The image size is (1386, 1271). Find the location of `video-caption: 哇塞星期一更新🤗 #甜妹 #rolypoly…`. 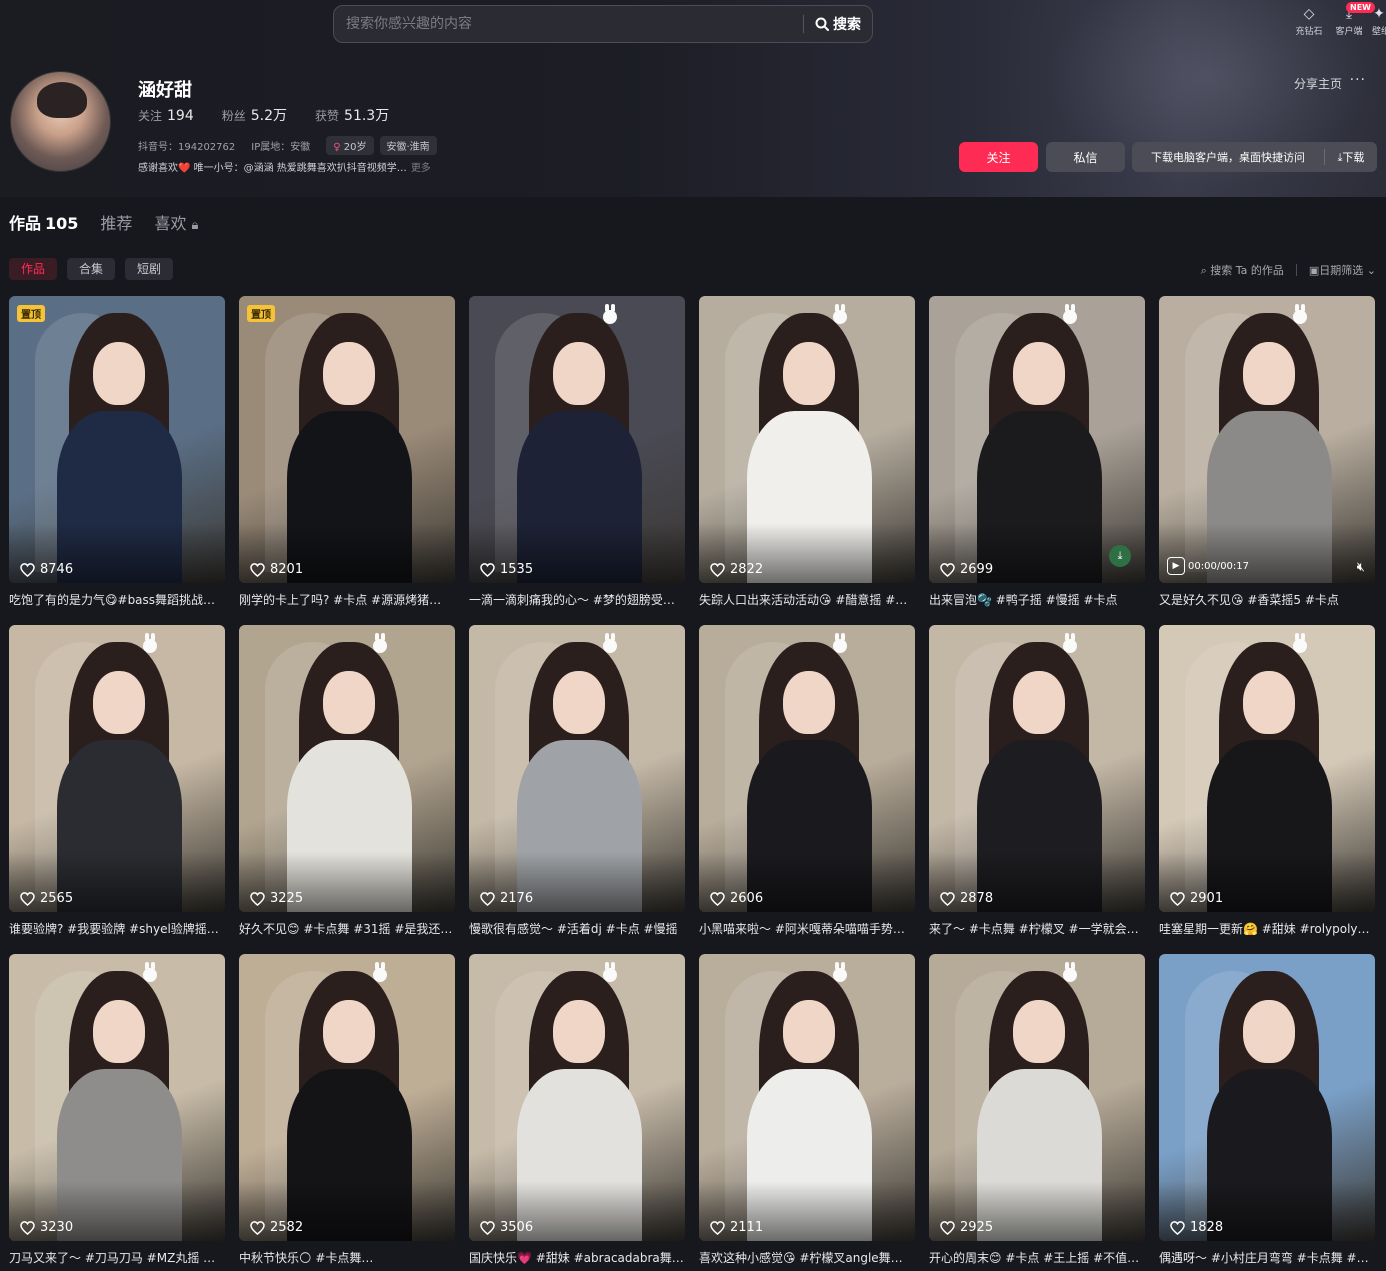

video-caption: 哇塞星期一更新🤗 #甜妹 #rolypoly… is located at coordinates (1267, 928).